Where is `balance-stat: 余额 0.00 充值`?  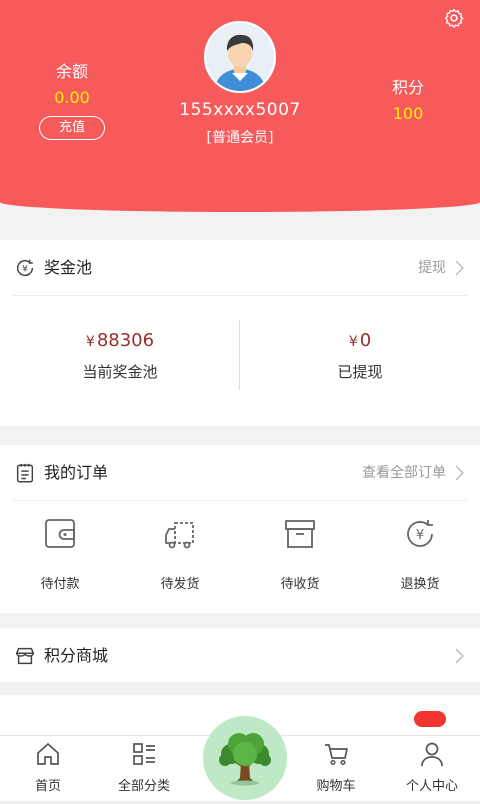
balance-stat: 余额 0.00 充值 is located at coordinates (72, 101).